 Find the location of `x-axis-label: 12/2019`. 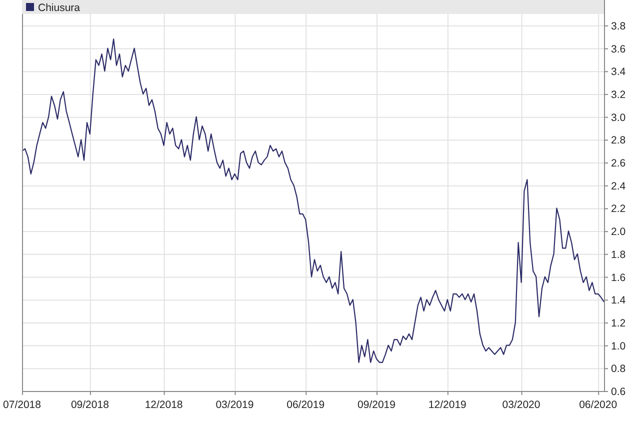

x-axis-label: 12/2019 is located at coordinates (447, 405).